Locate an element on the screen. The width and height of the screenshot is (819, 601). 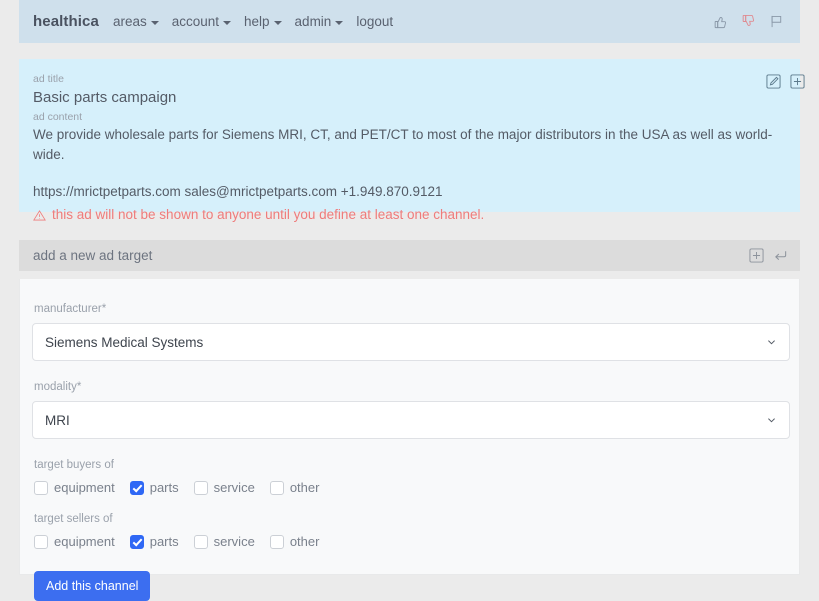
add-channel-button: Add this channel is located at coordinates (92, 586).